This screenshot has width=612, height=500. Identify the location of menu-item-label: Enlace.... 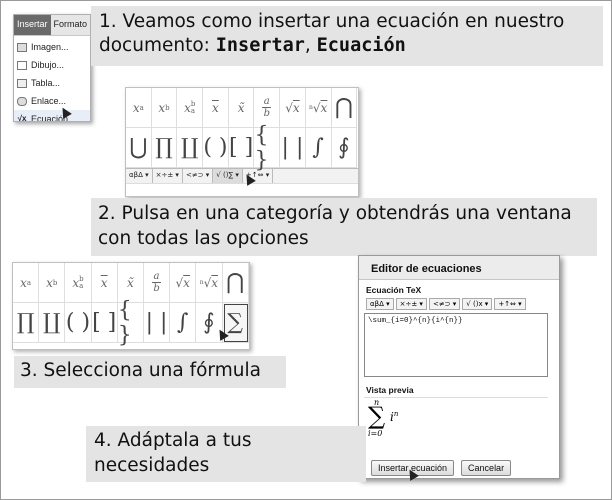
(49, 101).